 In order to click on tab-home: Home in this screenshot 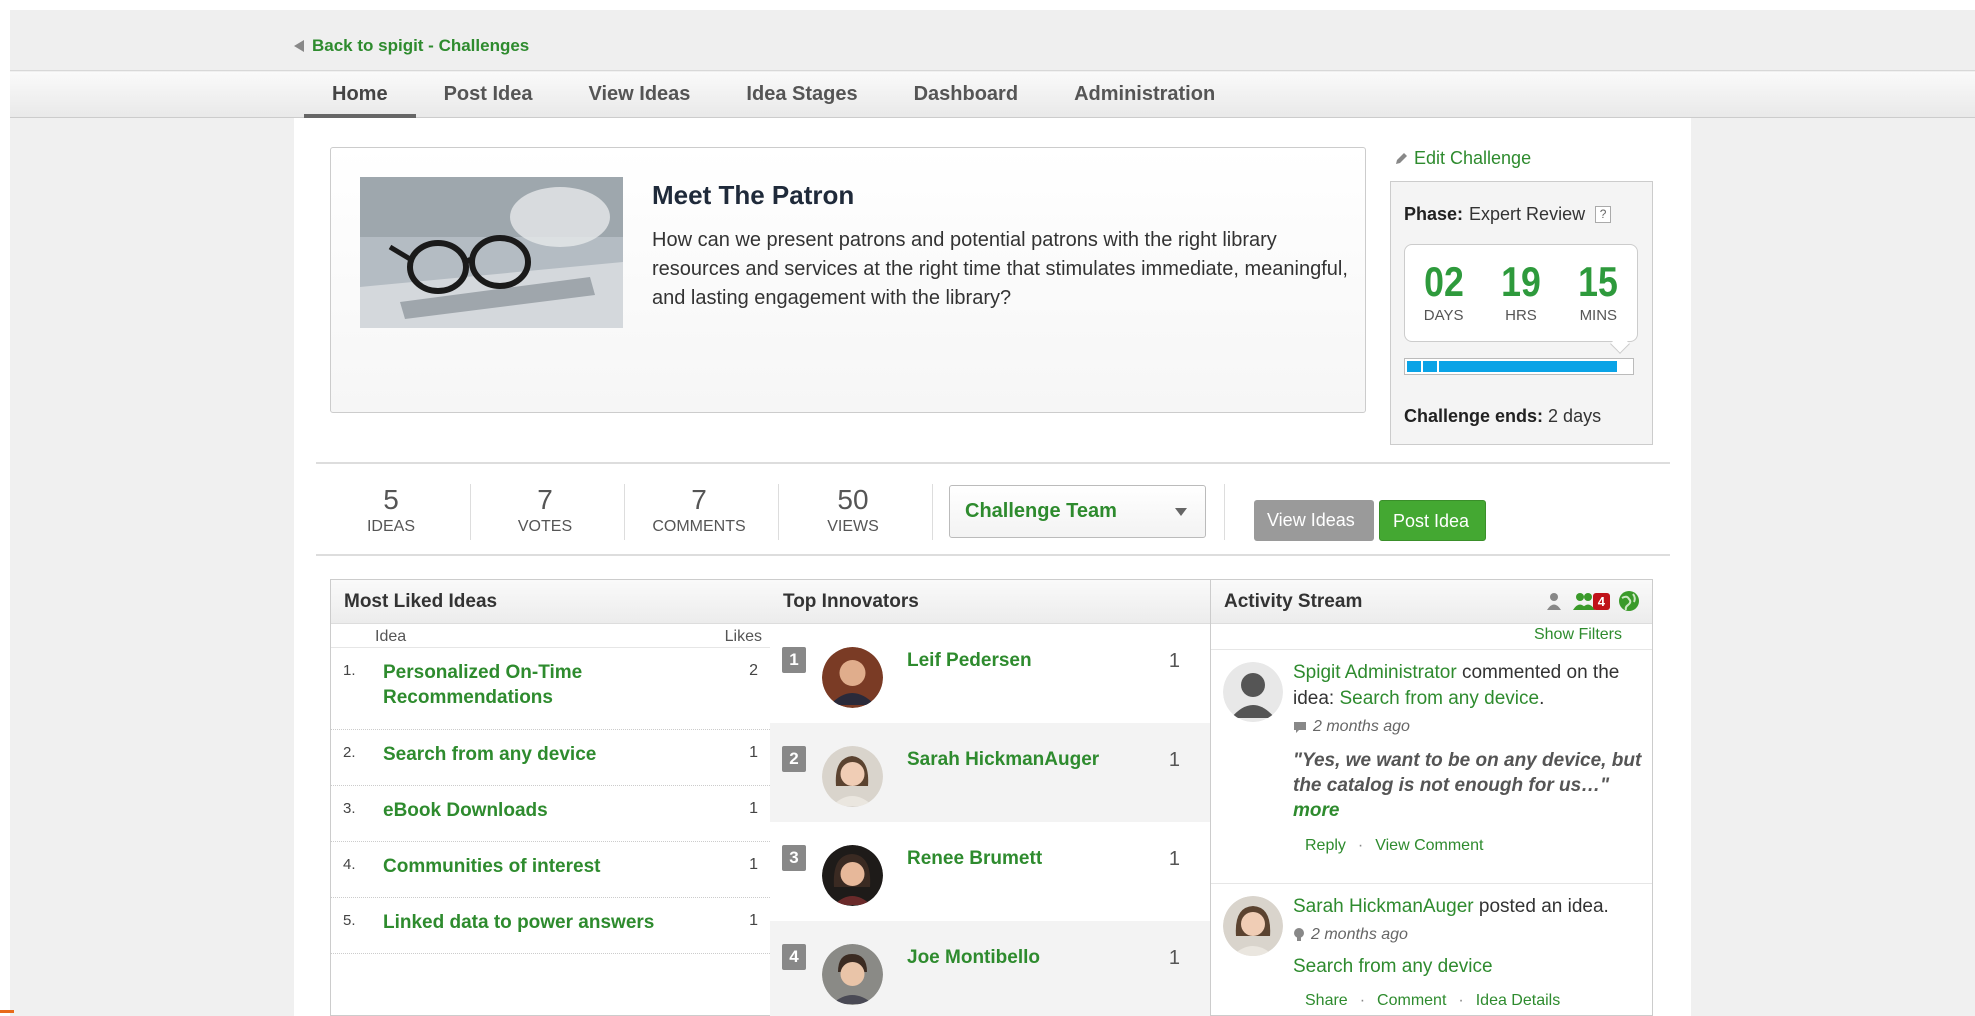, I will do `click(360, 95)`.